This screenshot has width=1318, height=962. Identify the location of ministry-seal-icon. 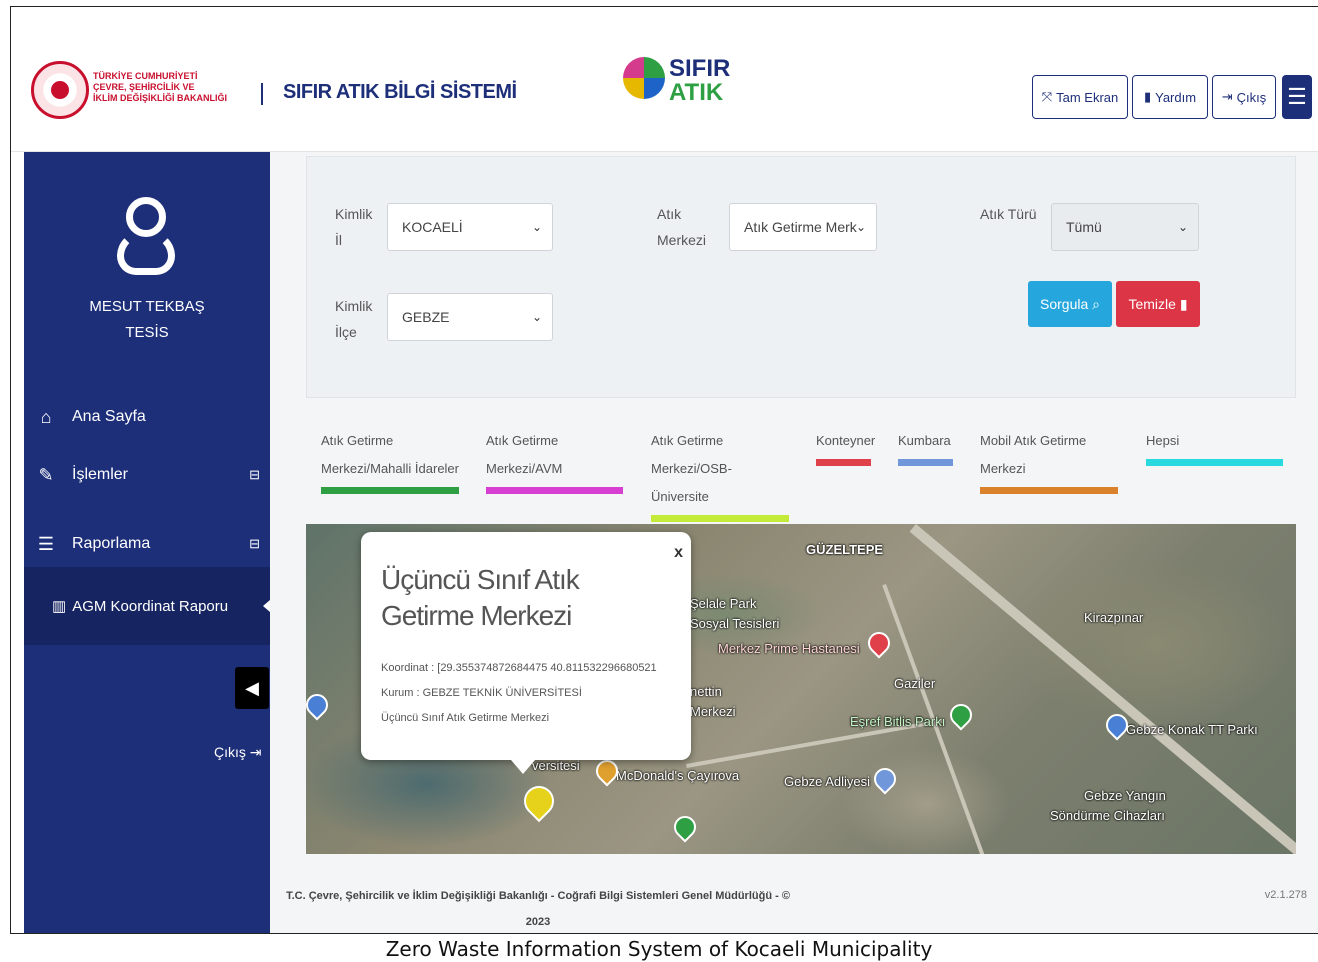
(60, 90).